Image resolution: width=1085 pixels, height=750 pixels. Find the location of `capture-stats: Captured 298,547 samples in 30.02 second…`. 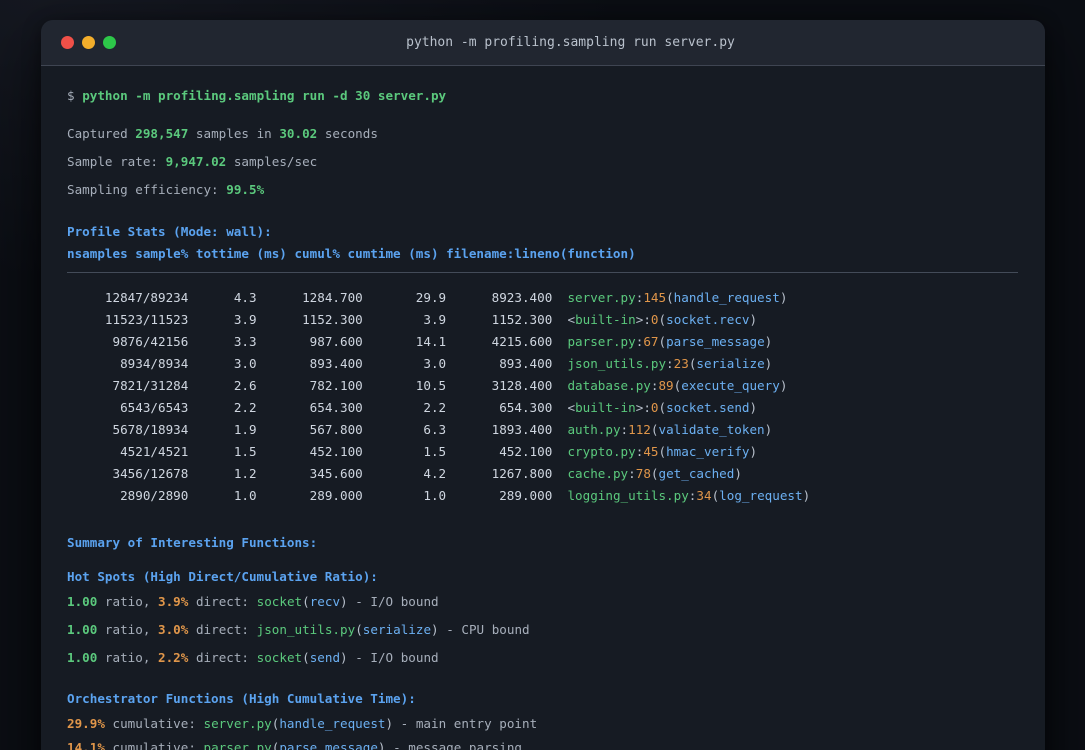

capture-stats: Captured 298,547 samples in 30.02 second… is located at coordinates (542, 162).